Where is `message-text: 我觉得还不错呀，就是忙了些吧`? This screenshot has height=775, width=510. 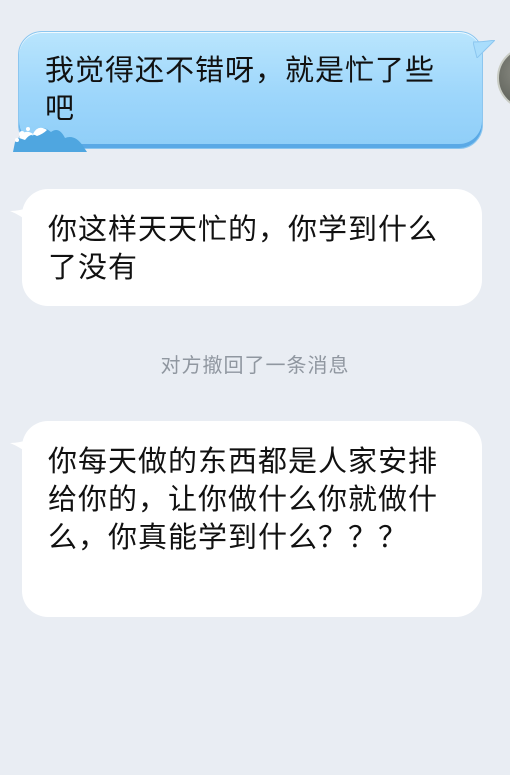
message-text: 我觉得还不错呀，就是忙了些吧 is located at coordinates (240, 89).